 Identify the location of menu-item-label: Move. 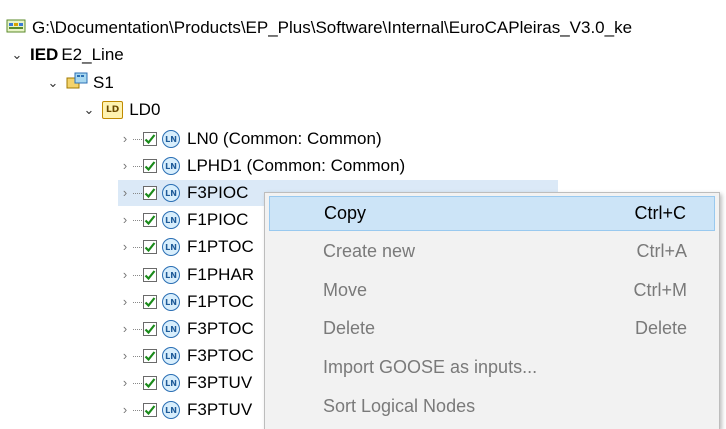
(345, 290).